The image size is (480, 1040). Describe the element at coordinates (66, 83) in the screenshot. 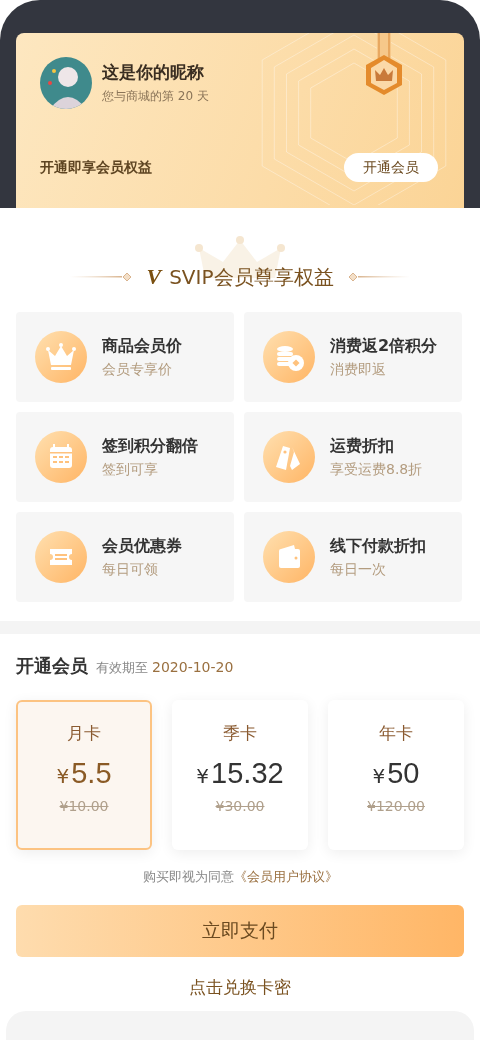

I see `avatar` at that location.